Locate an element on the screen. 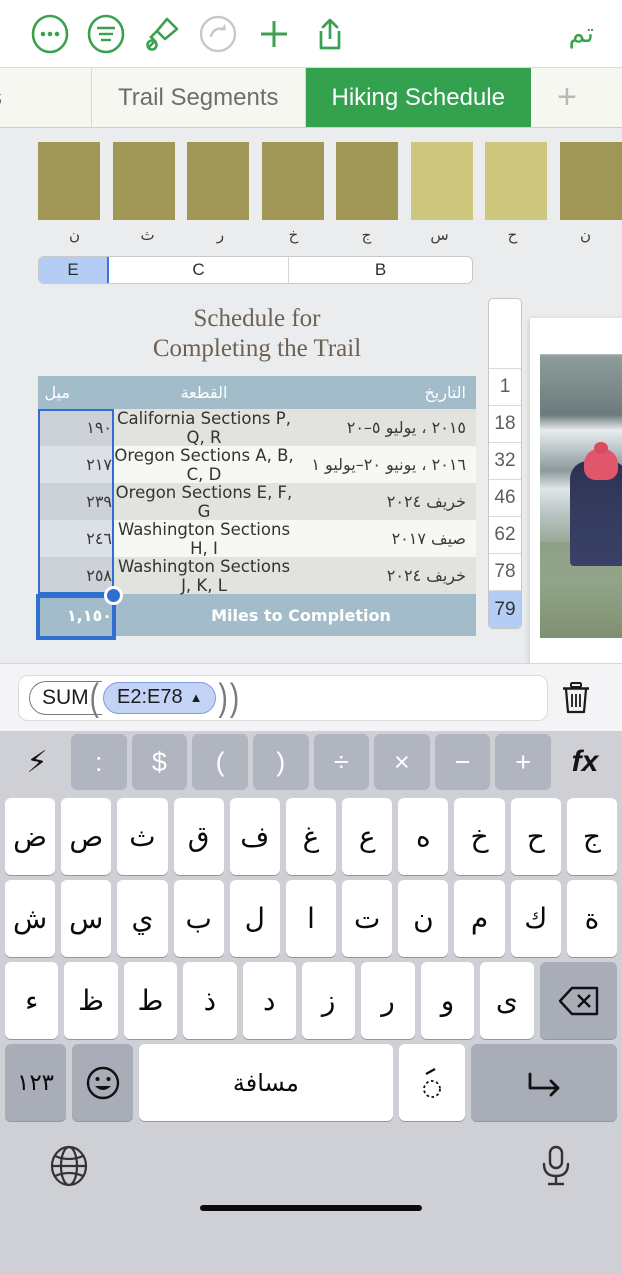  row-number: 32 is located at coordinates (505, 461).